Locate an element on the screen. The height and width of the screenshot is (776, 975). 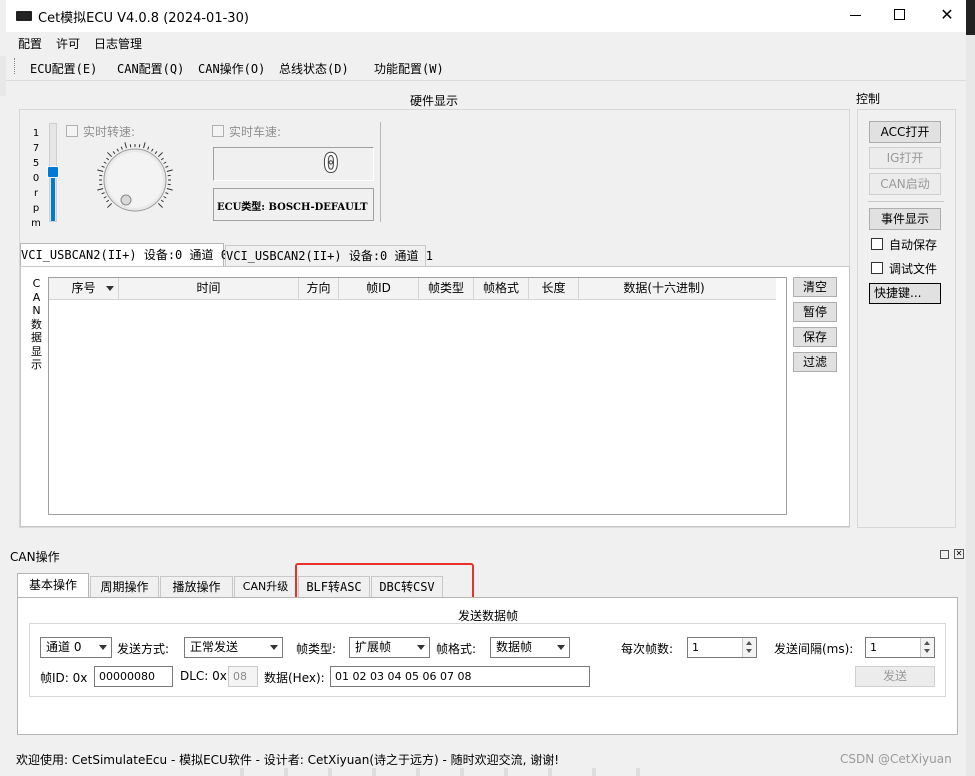
rpm-checkbox is located at coordinates (72, 131).